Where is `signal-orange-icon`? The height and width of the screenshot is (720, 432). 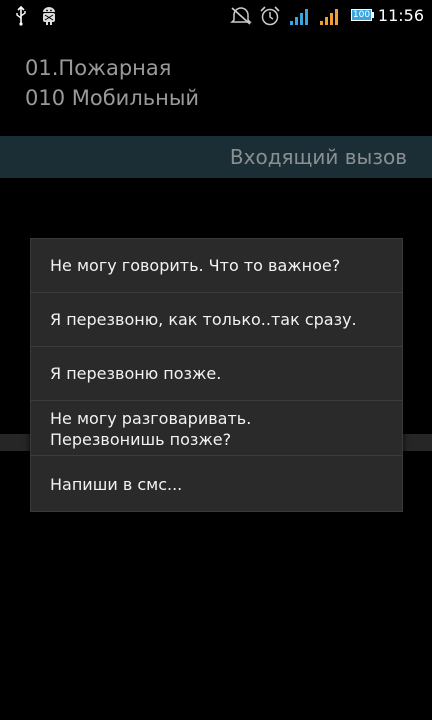 signal-orange-icon is located at coordinates (329, 17).